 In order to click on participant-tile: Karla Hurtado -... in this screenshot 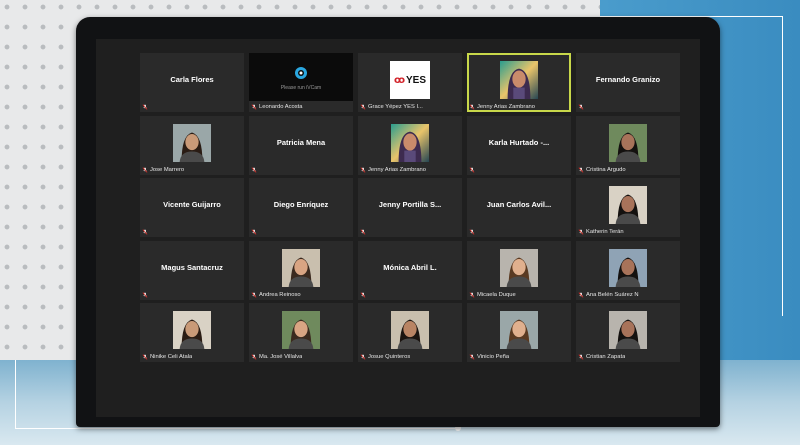, I will do `click(519, 145)`.